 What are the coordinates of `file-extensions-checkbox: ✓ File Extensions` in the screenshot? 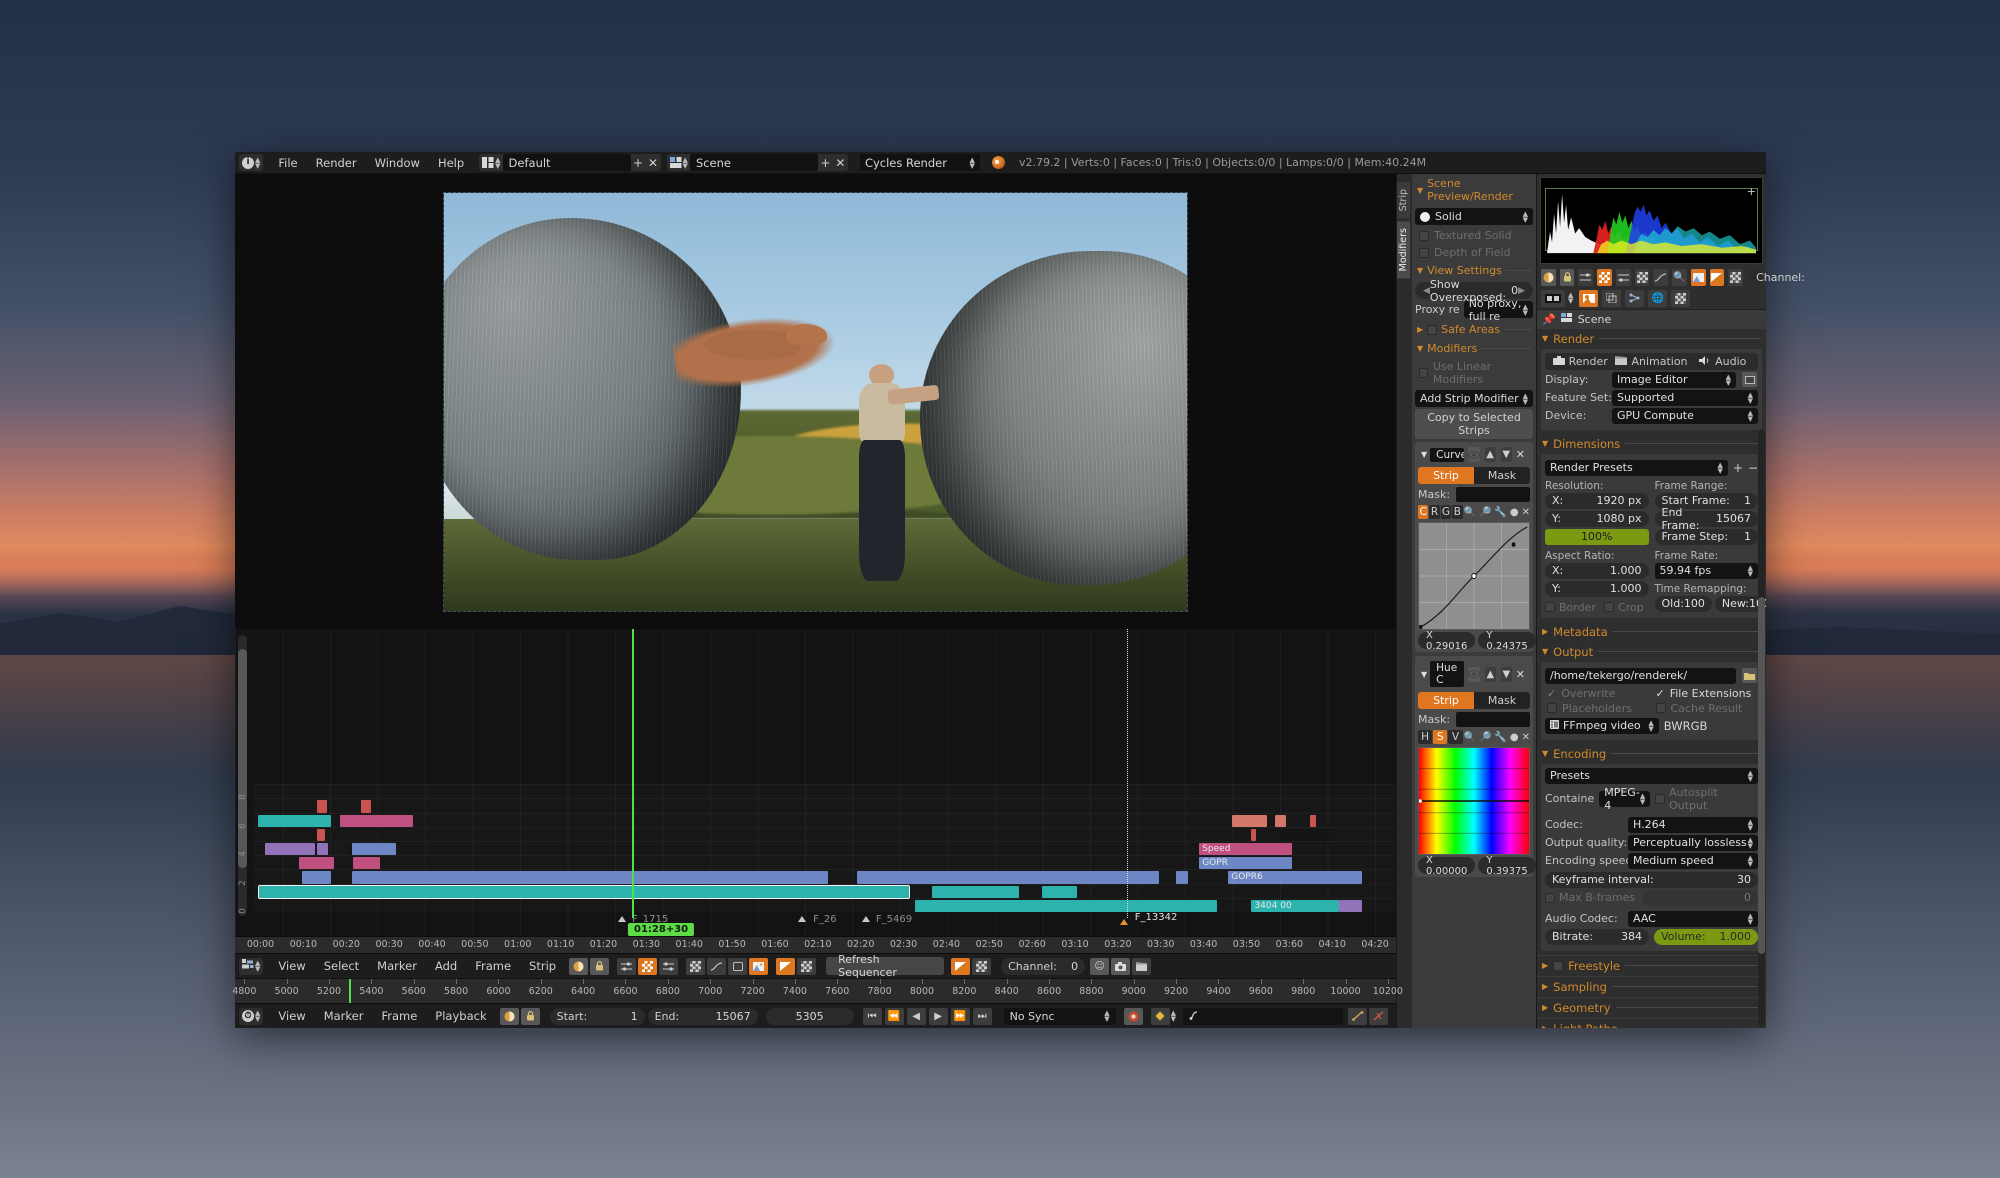 It's located at (1706, 693).